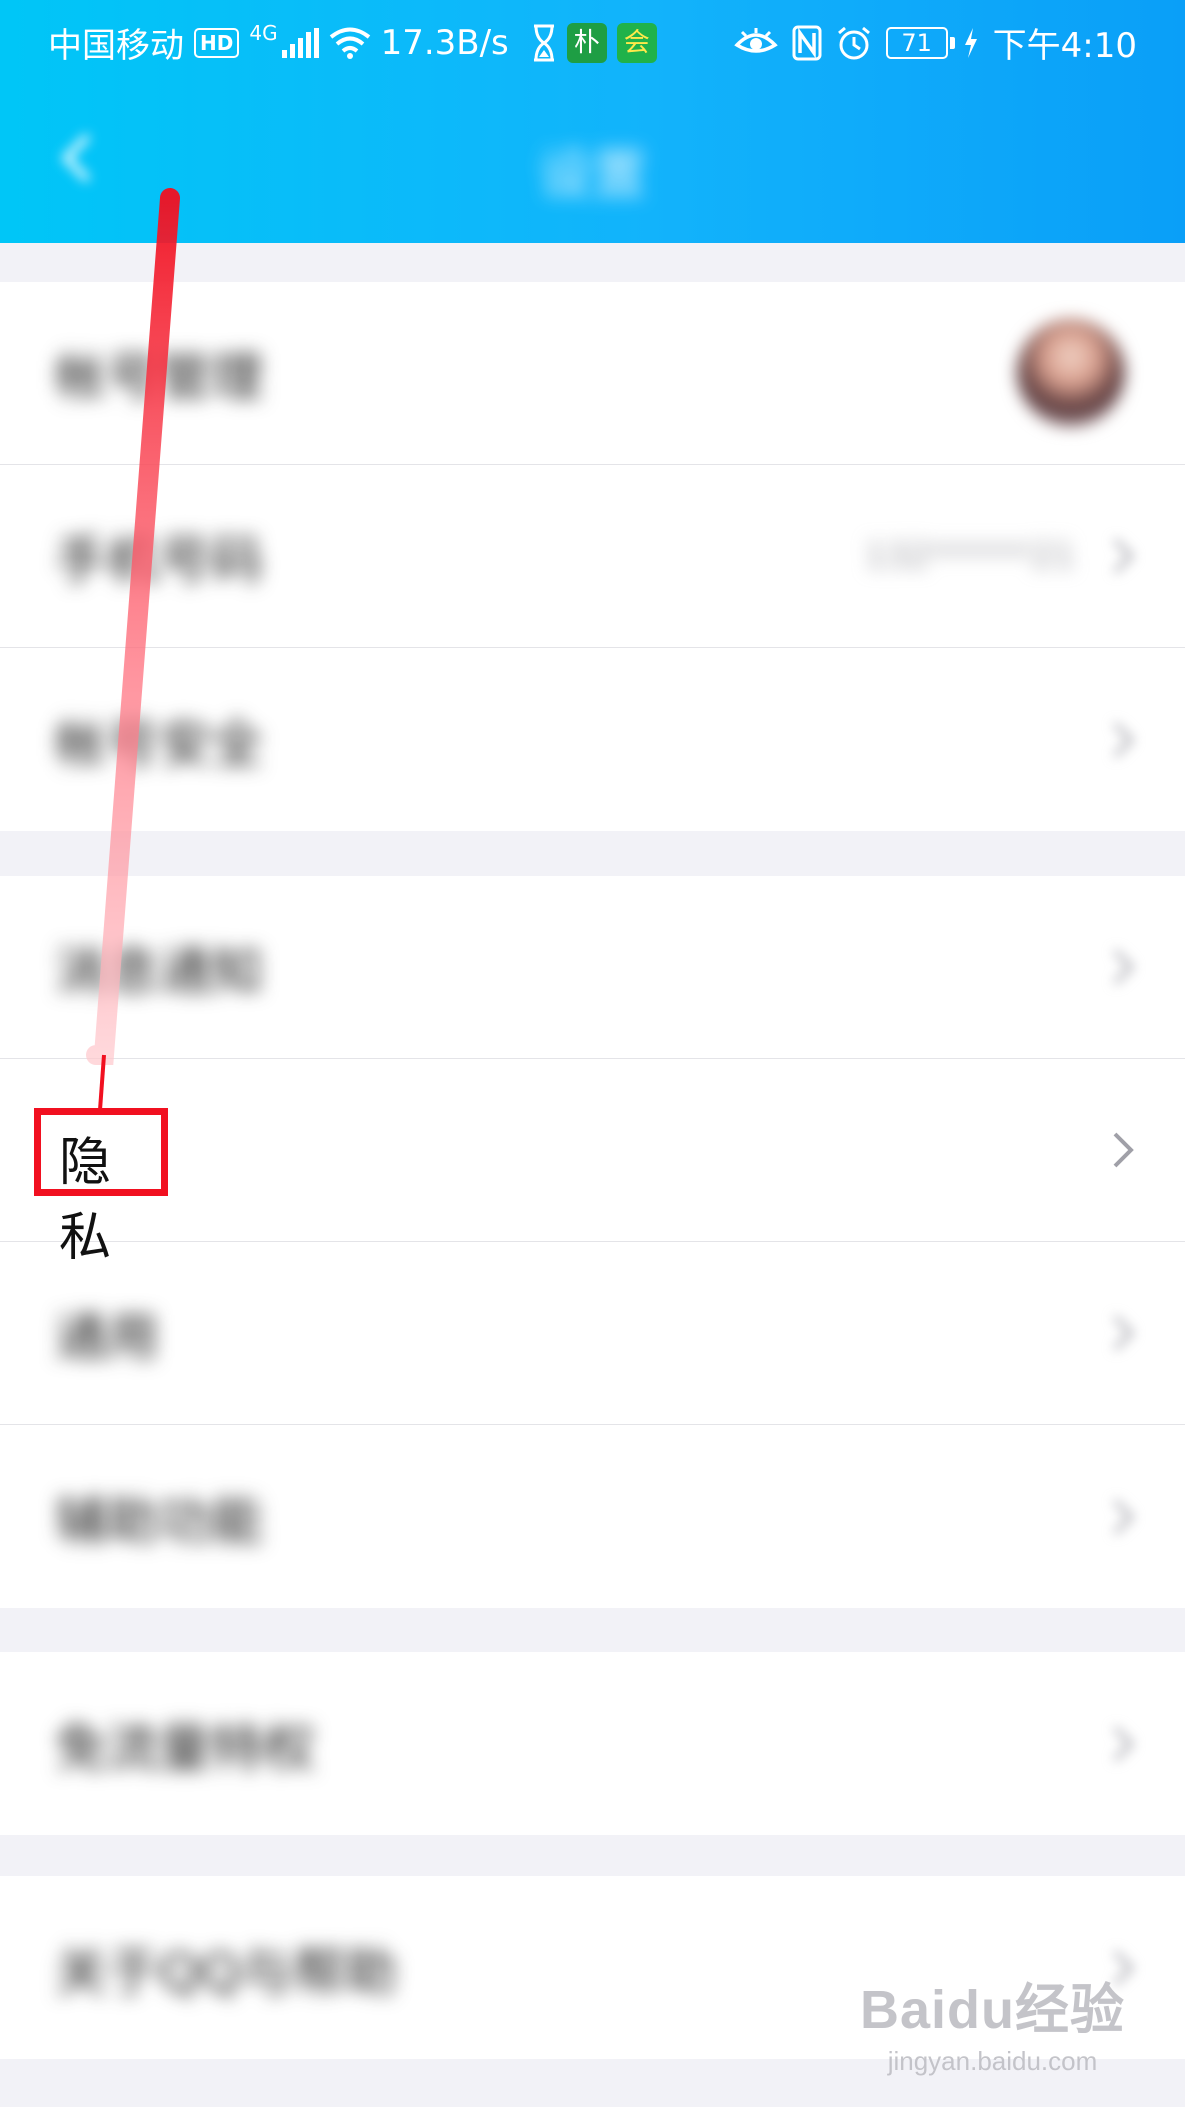 The height and width of the screenshot is (2107, 1185). Describe the element at coordinates (444, 42) in the screenshot. I see `network-speed: 17.3B/s` at that location.